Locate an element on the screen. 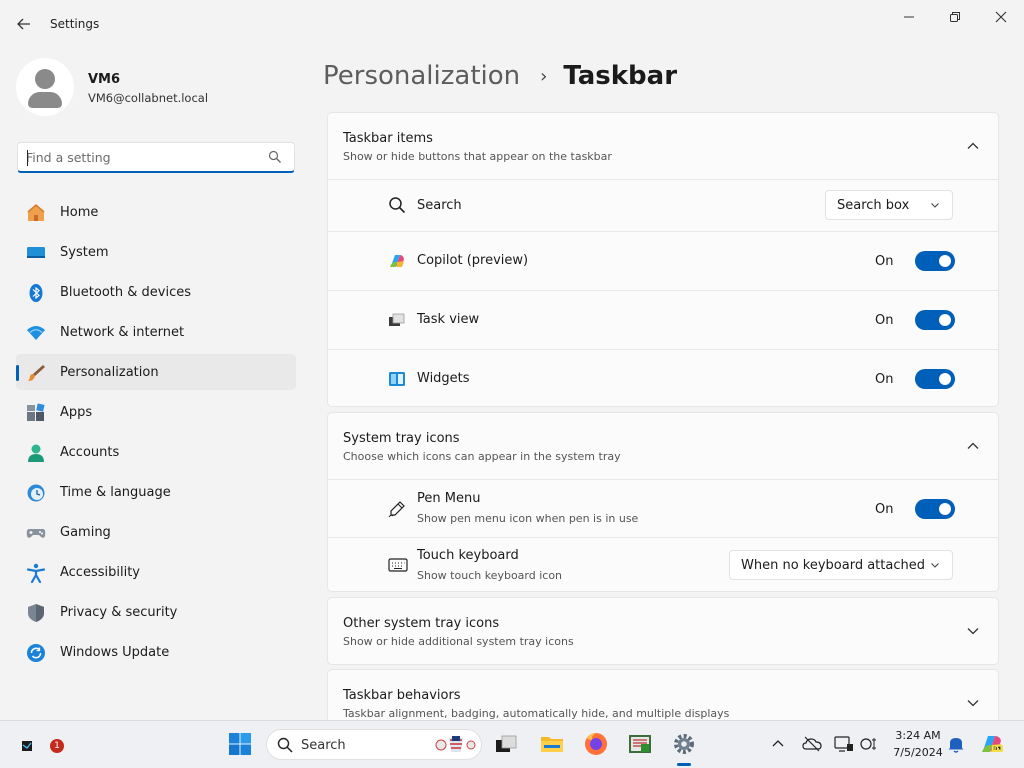  onedrive-button is located at coordinates (812, 744).